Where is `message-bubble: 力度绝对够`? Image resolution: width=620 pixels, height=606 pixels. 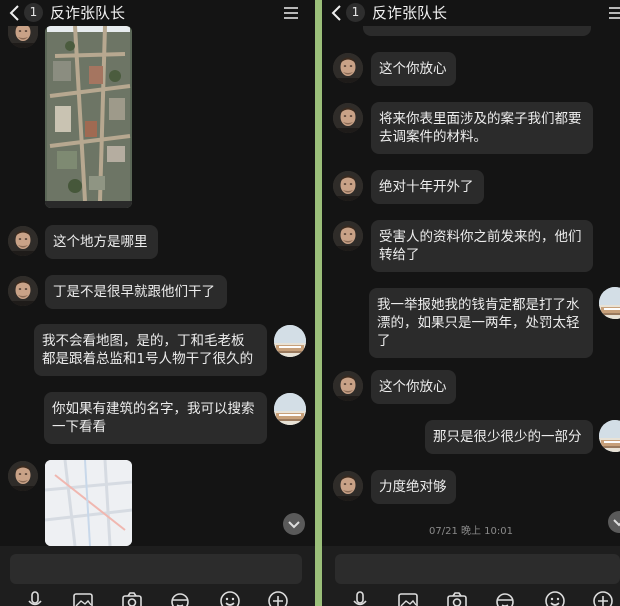 message-bubble: 力度绝对够 is located at coordinates (413, 487).